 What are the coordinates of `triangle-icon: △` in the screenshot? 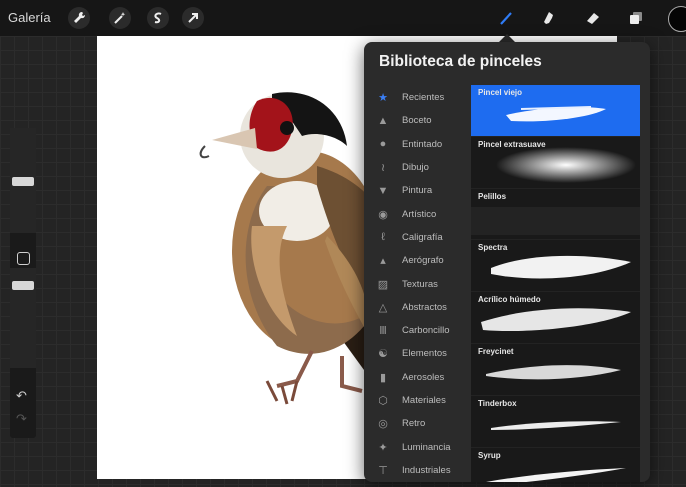 It's located at (383, 307).